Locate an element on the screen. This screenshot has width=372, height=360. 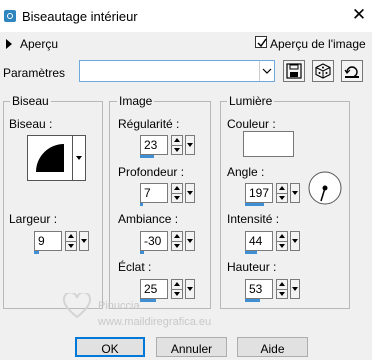
width-input: 9 is located at coordinates (48, 241).